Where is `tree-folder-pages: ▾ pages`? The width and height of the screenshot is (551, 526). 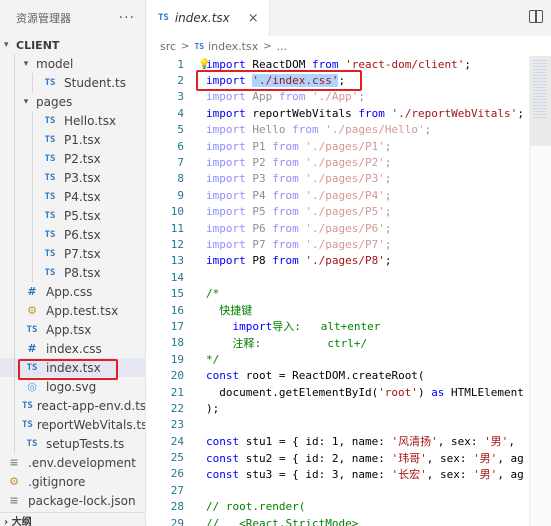
tree-folder-pages: ▾ pages is located at coordinates (72, 101).